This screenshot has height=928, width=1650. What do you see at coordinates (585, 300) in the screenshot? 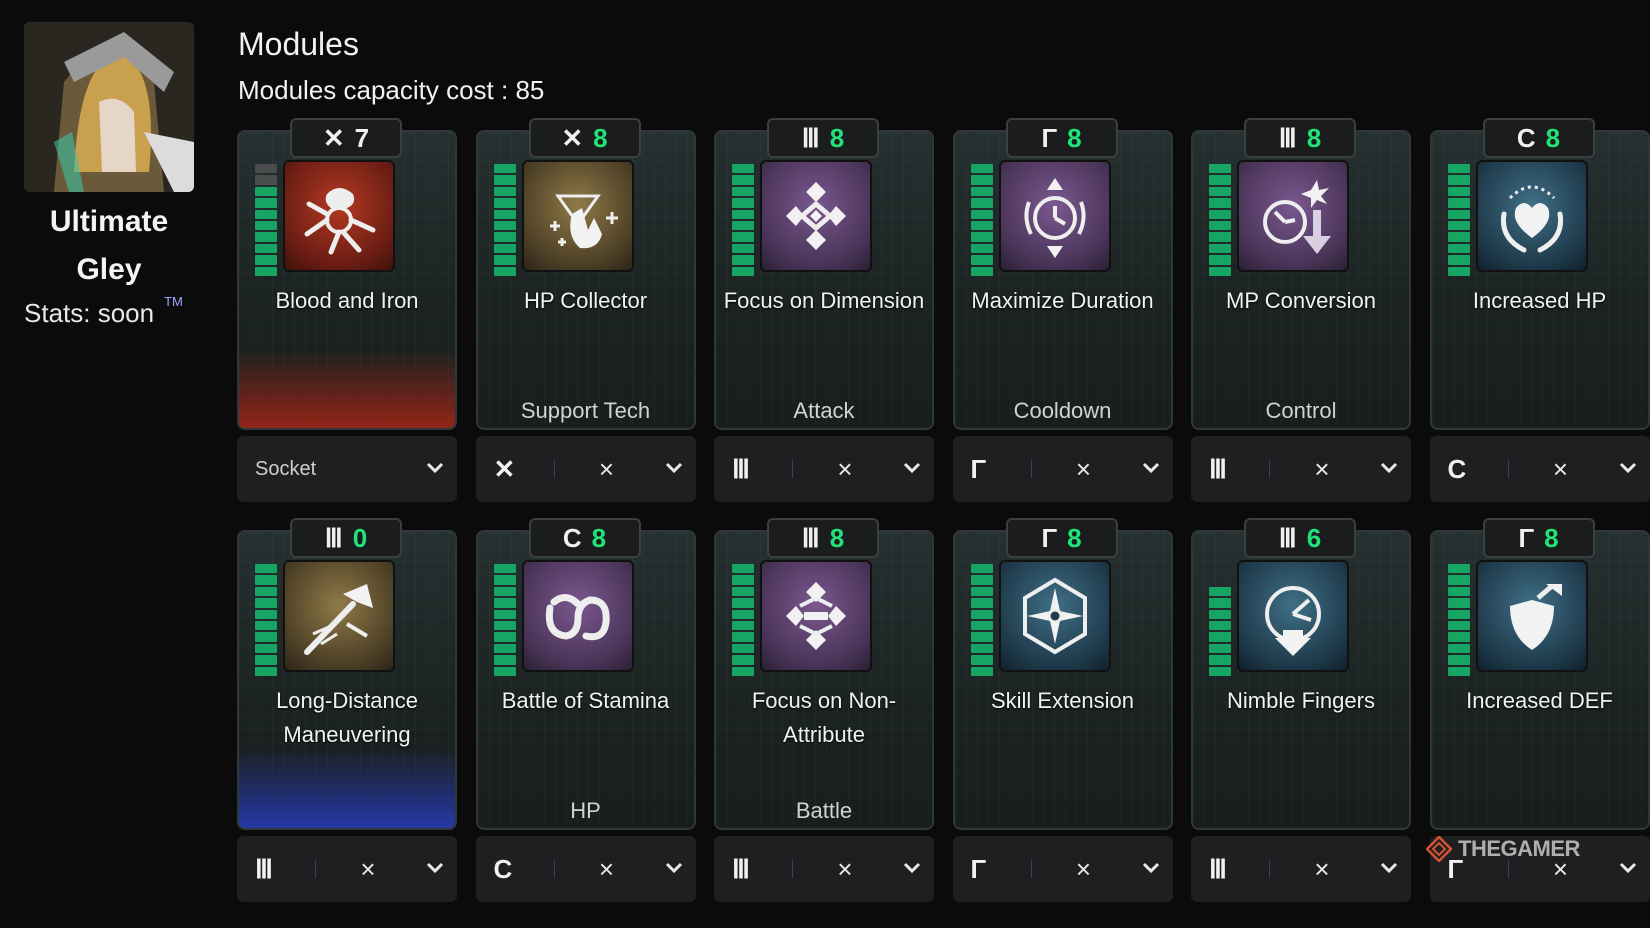
I see `module-name: HP Collector` at bounding box center [585, 300].